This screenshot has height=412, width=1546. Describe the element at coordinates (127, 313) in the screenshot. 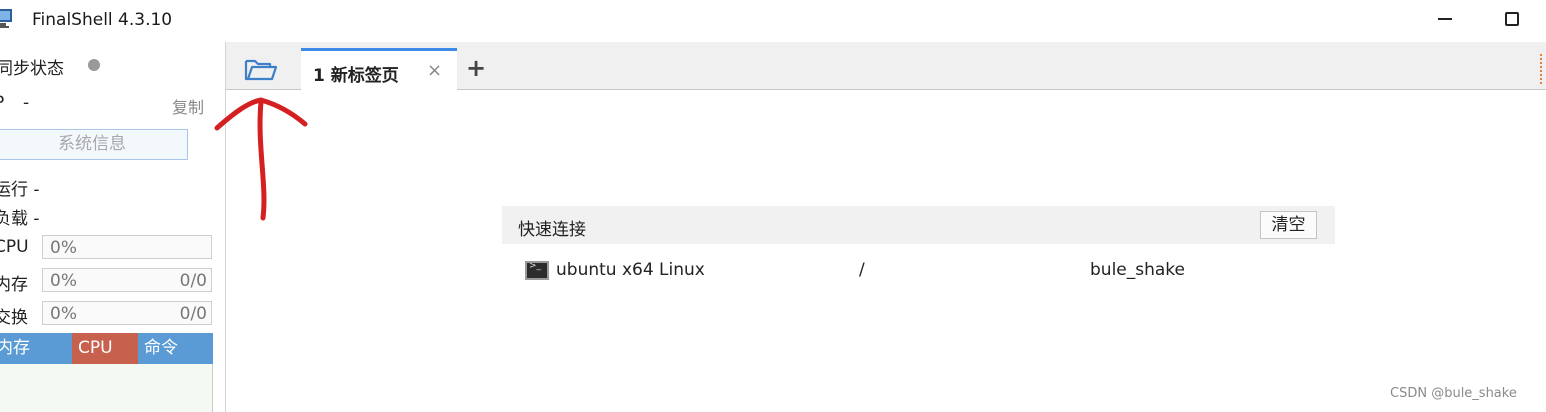

I see `swap-meter: 0% 0/0` at that location.